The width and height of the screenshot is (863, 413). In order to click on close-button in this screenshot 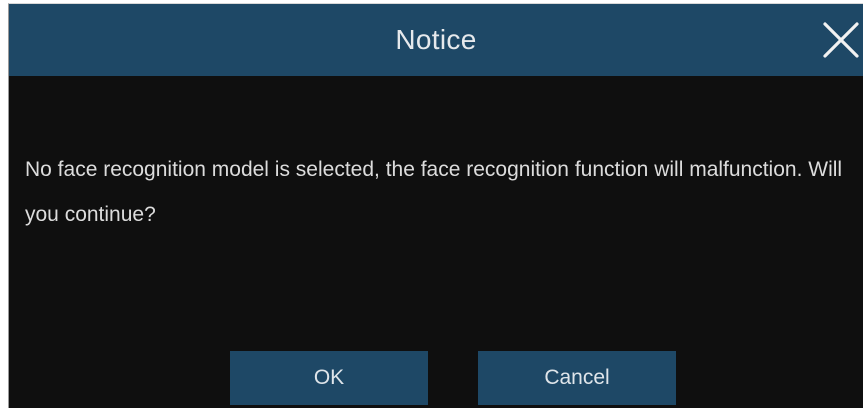, I will do `click(841, 40)`.